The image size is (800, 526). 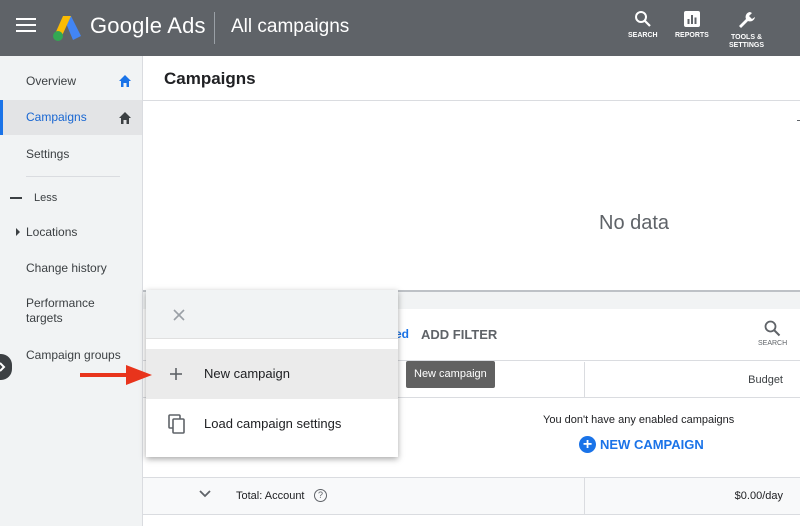 I want to click on chevron-right-icon, so click(x=3, y=367).